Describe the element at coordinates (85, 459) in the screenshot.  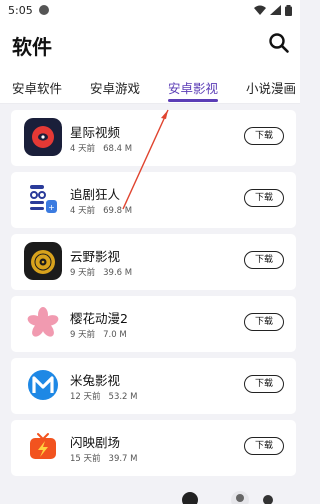
I see `app-updated: 15 天前` at that location.